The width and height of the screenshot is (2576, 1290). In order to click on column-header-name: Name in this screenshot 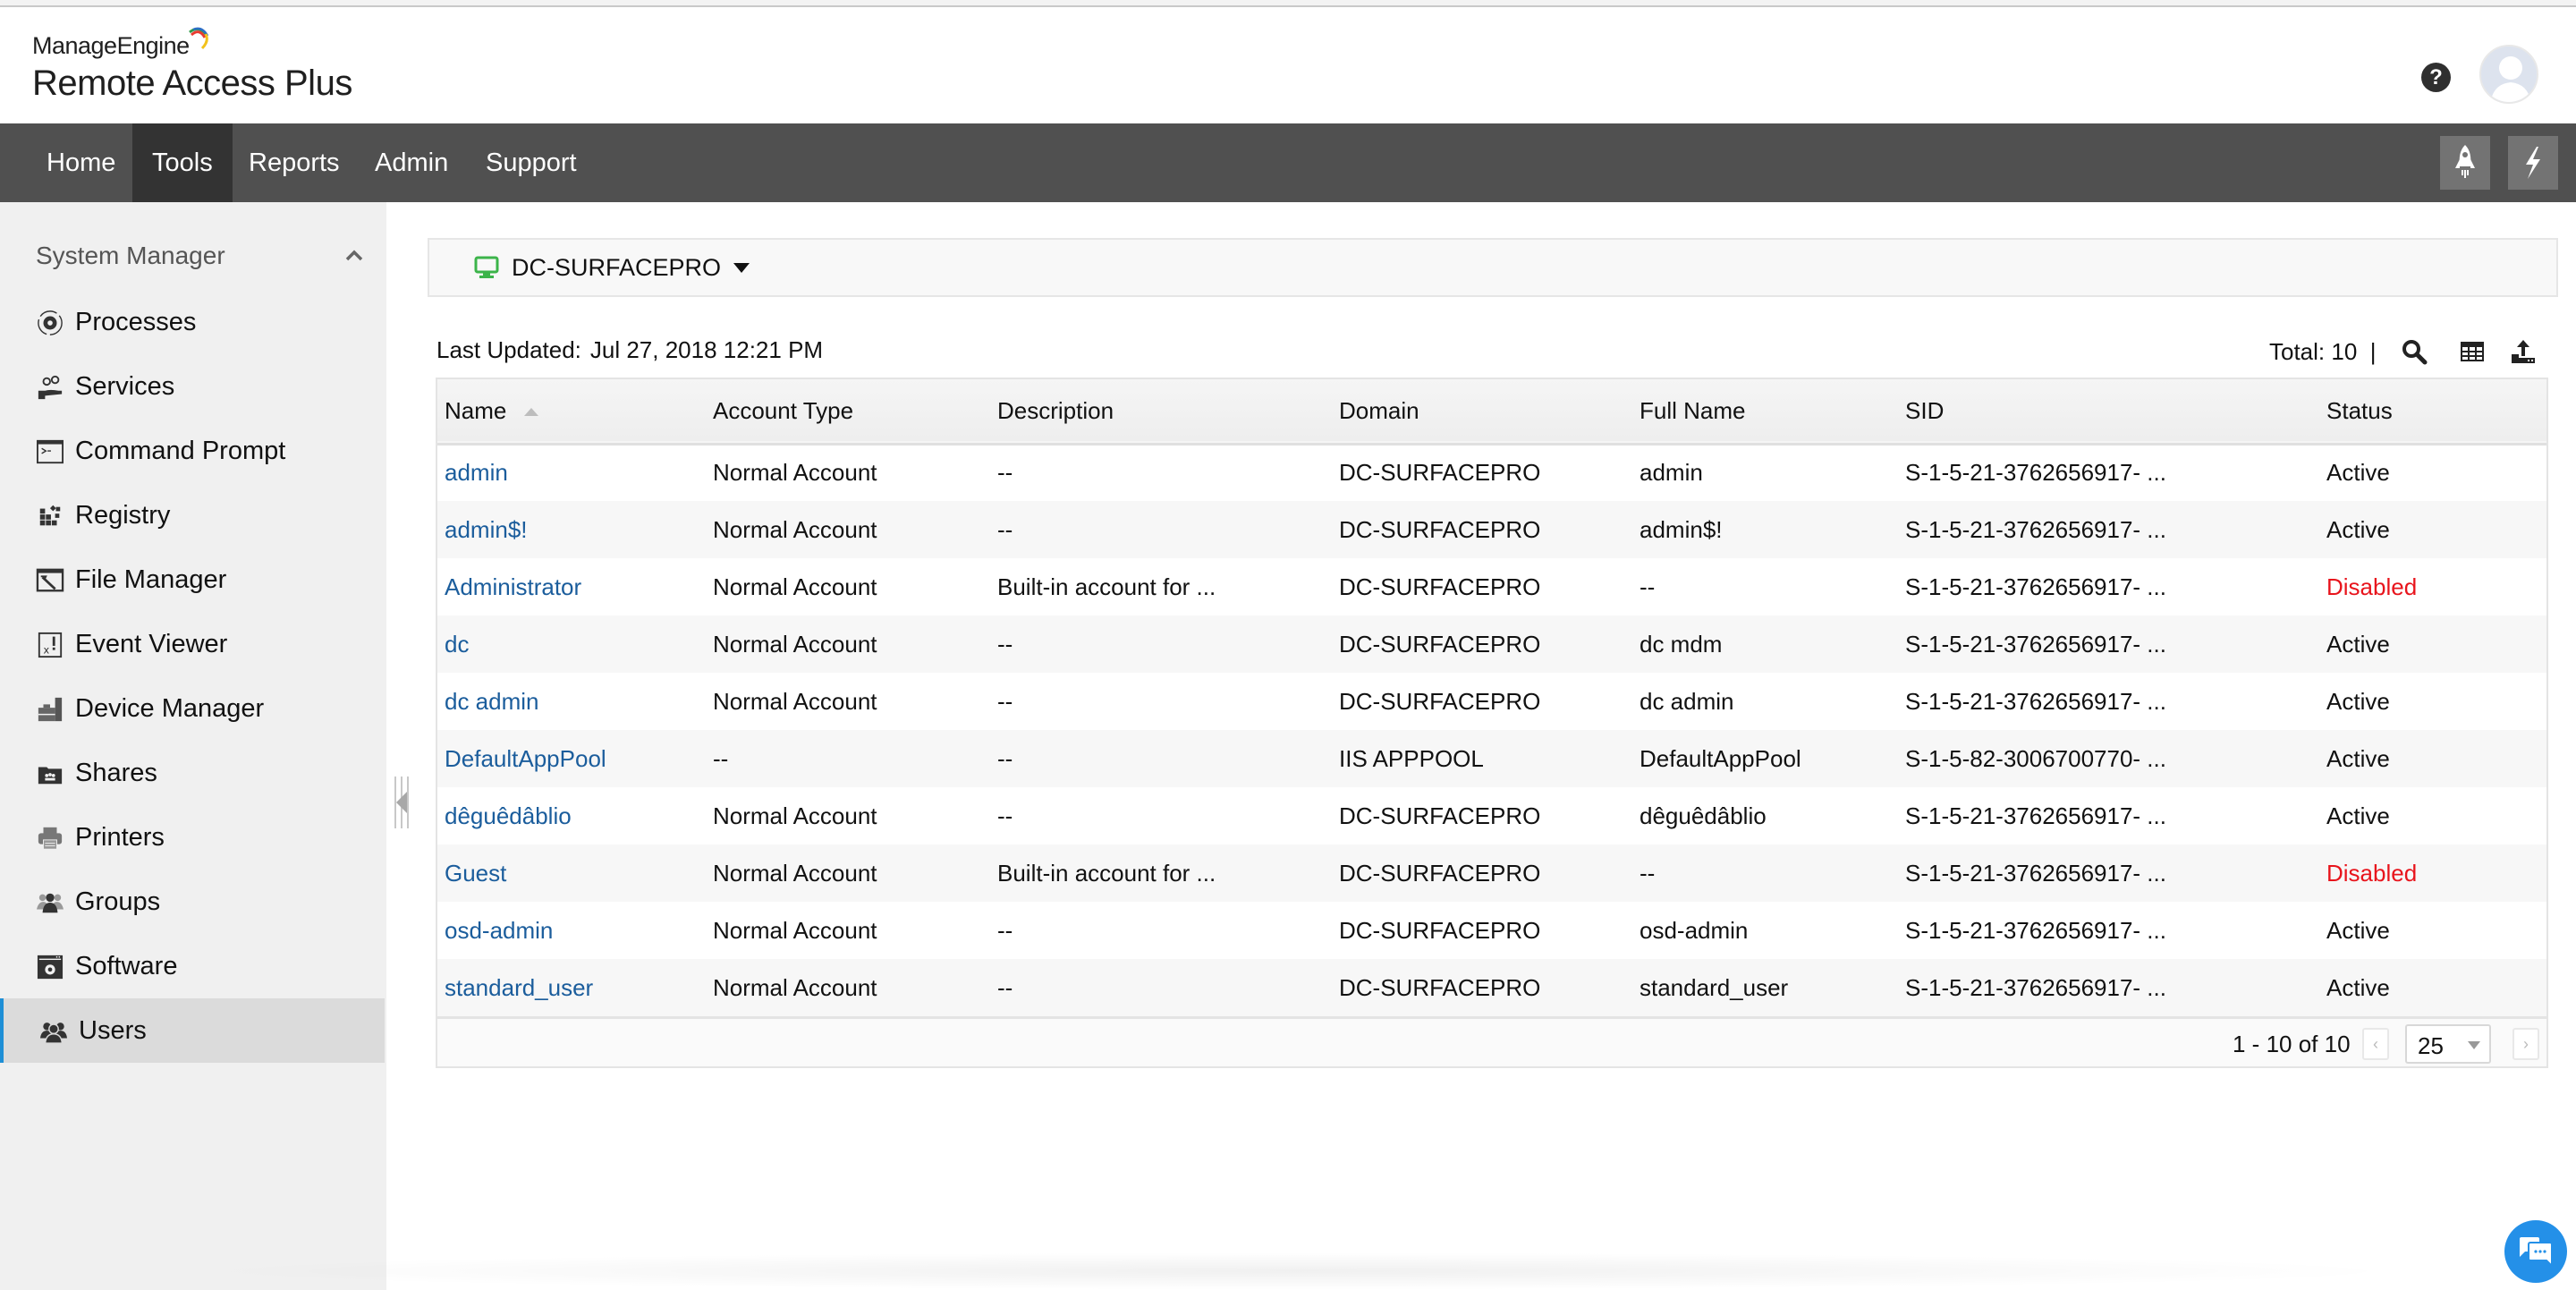, I will do `click(571, 411)`.